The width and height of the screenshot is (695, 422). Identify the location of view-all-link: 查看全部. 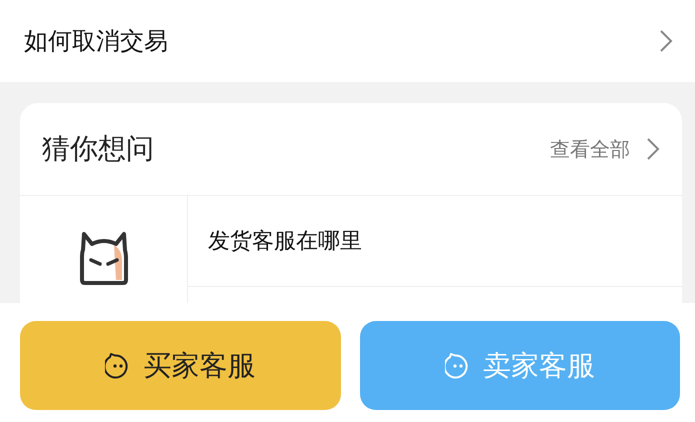
(590, 149).